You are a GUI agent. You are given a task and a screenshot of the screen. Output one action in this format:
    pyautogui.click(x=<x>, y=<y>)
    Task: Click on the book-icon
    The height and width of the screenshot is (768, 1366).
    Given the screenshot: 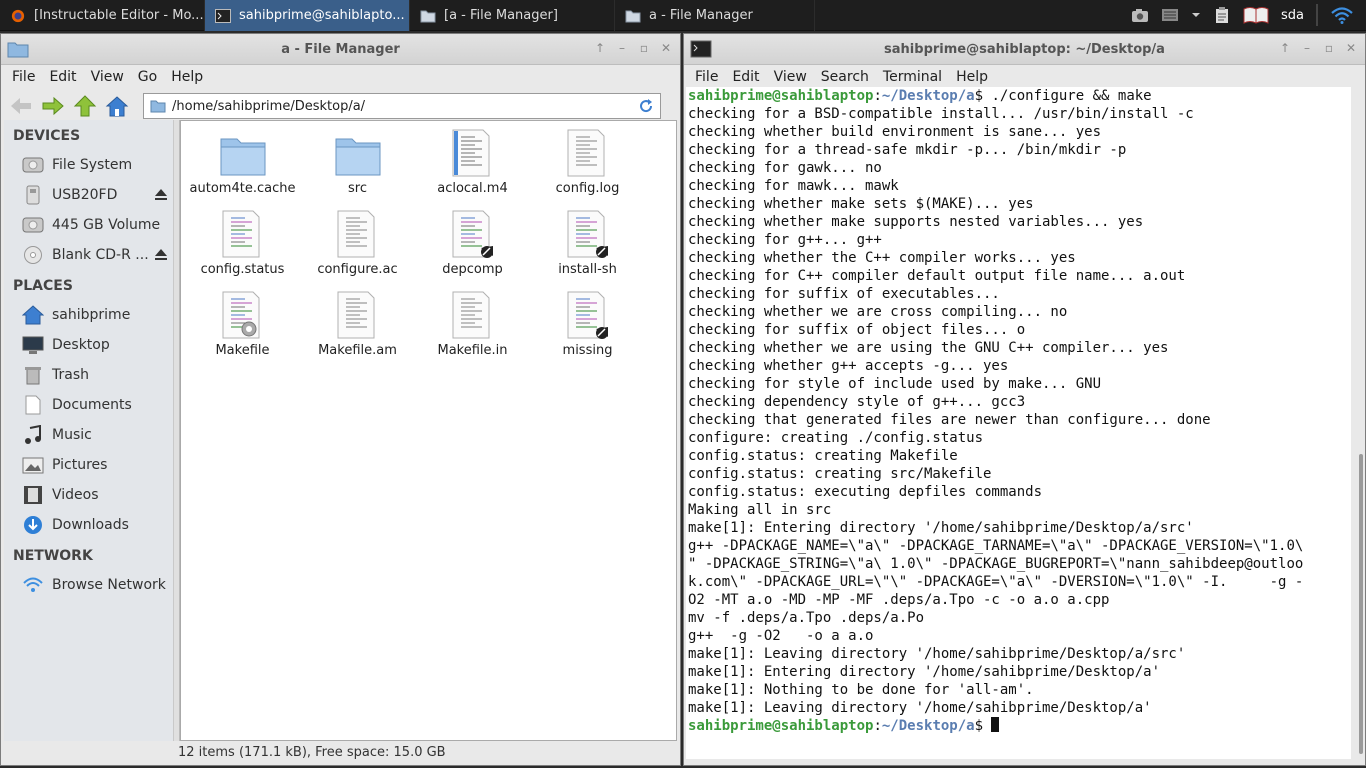 What is the action you would take?
    pyautogui.click(x=1256, y=15)
    